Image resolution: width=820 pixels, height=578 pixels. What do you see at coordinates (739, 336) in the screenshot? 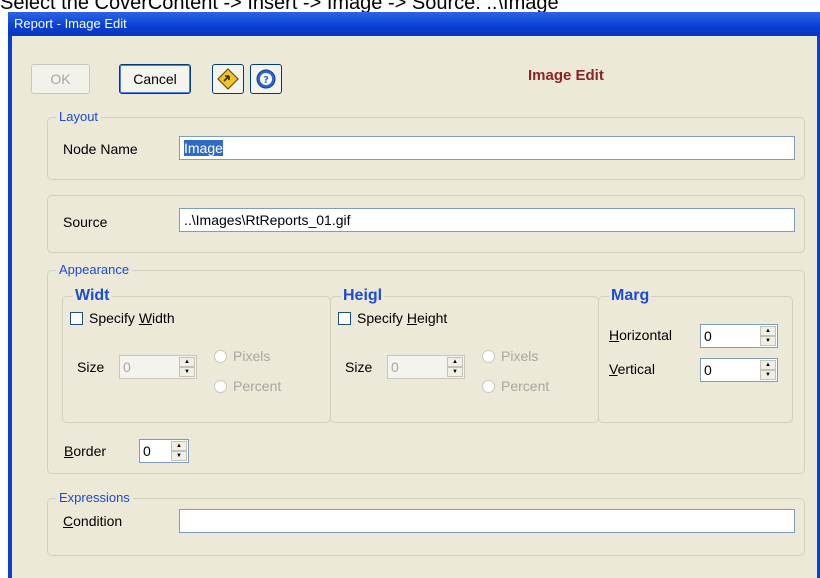
I see `horizontal-spinner: 0 ▲ ▼` at bounding box center [739, 336].